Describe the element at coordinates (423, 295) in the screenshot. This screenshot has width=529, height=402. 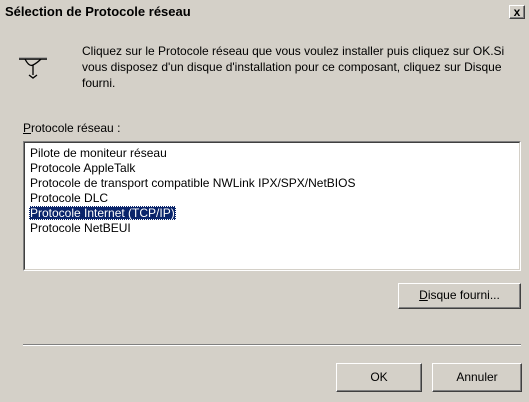
I see `disk-accelerator: D` at that location.